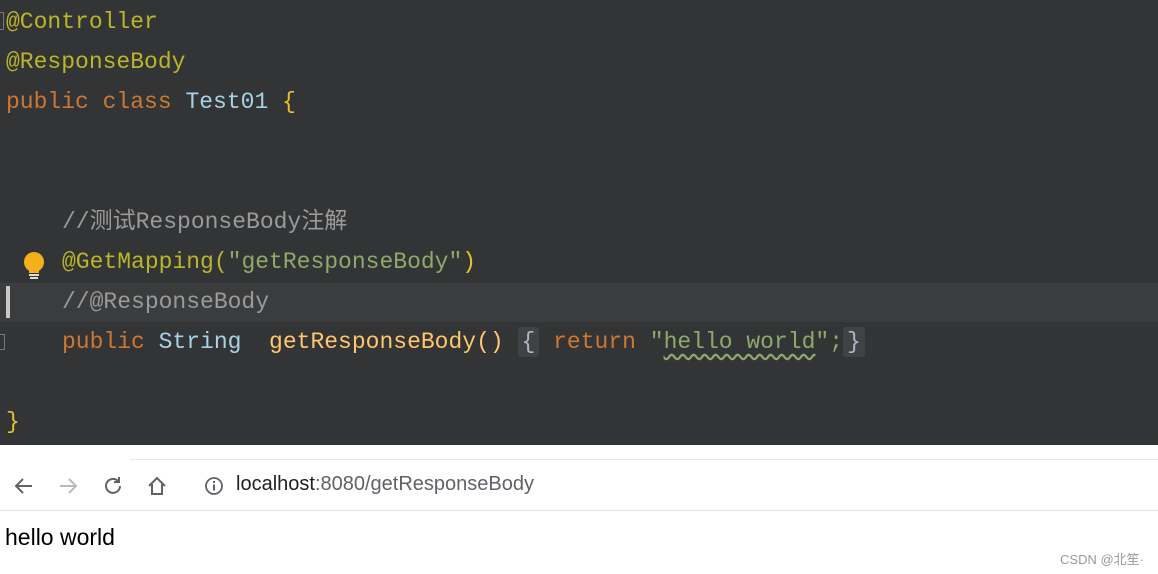  I want to click on url-host: localhost, so click(275, 484).